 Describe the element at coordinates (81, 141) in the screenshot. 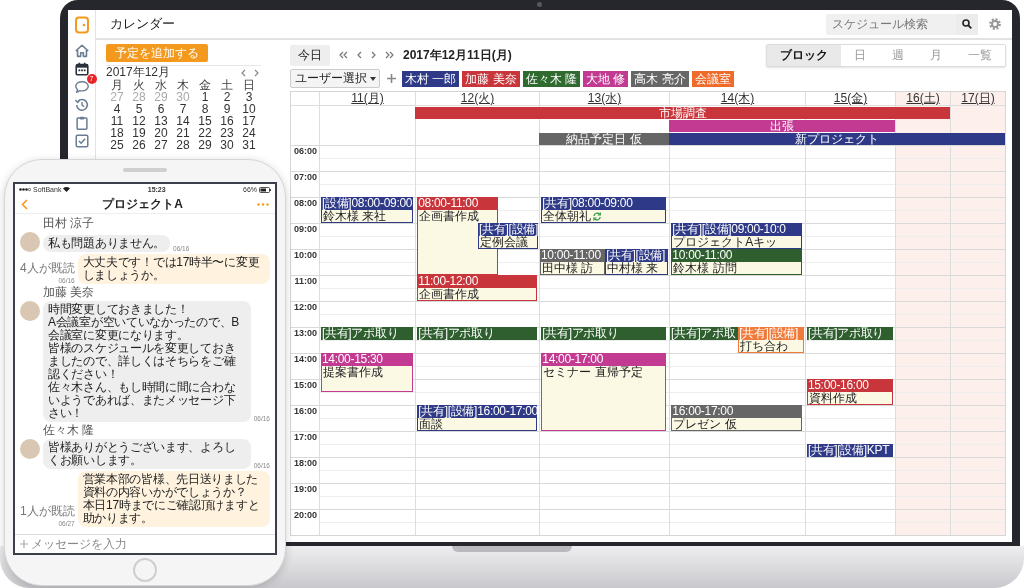

I see `checkbox-icon` at that location.